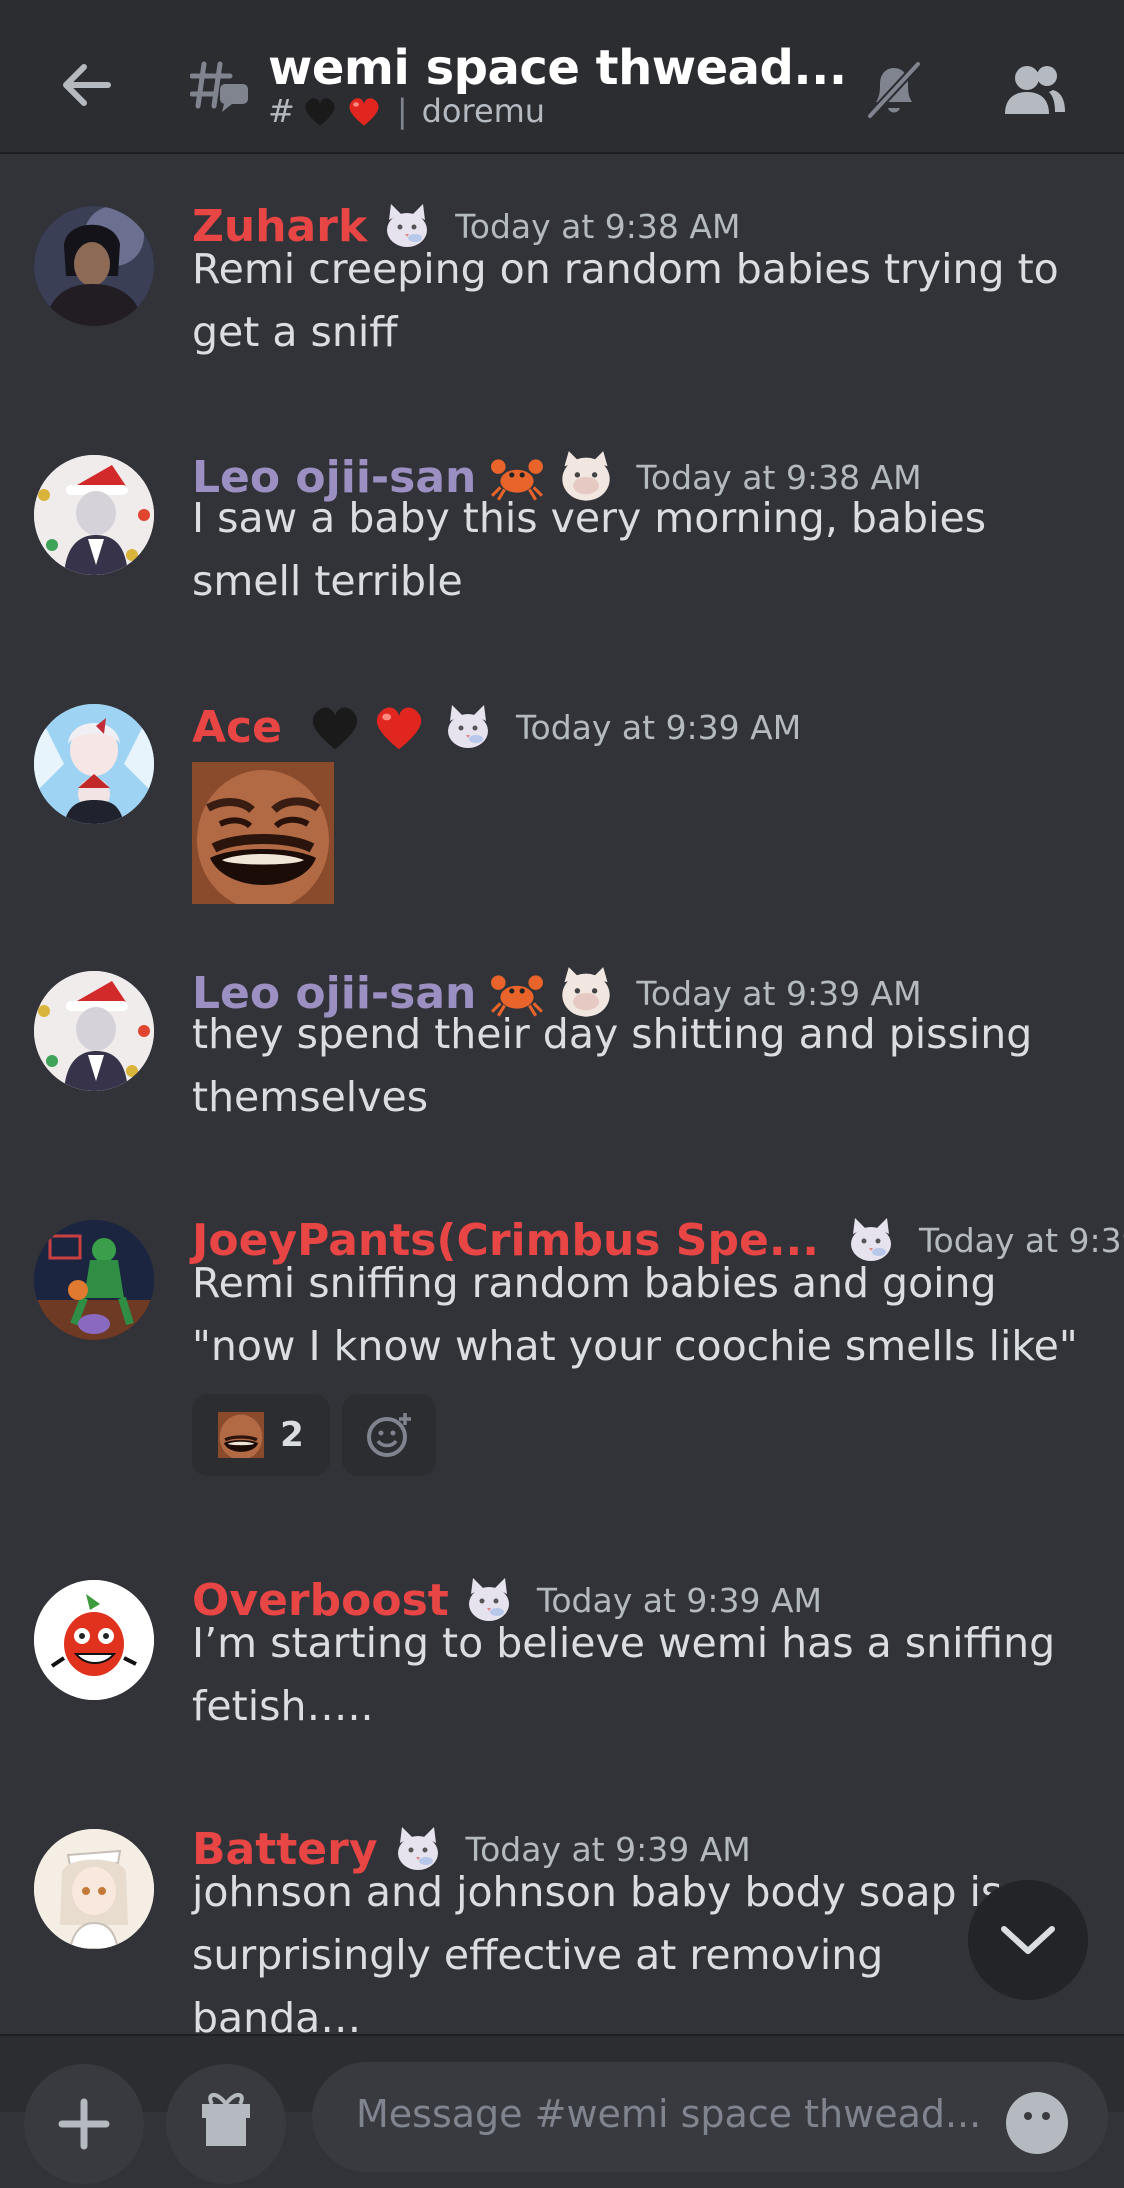 Image resolution: width=1124 pixels, height=2188 pixels. I want to click on jump-to-present-button, so click(1028, 1940).